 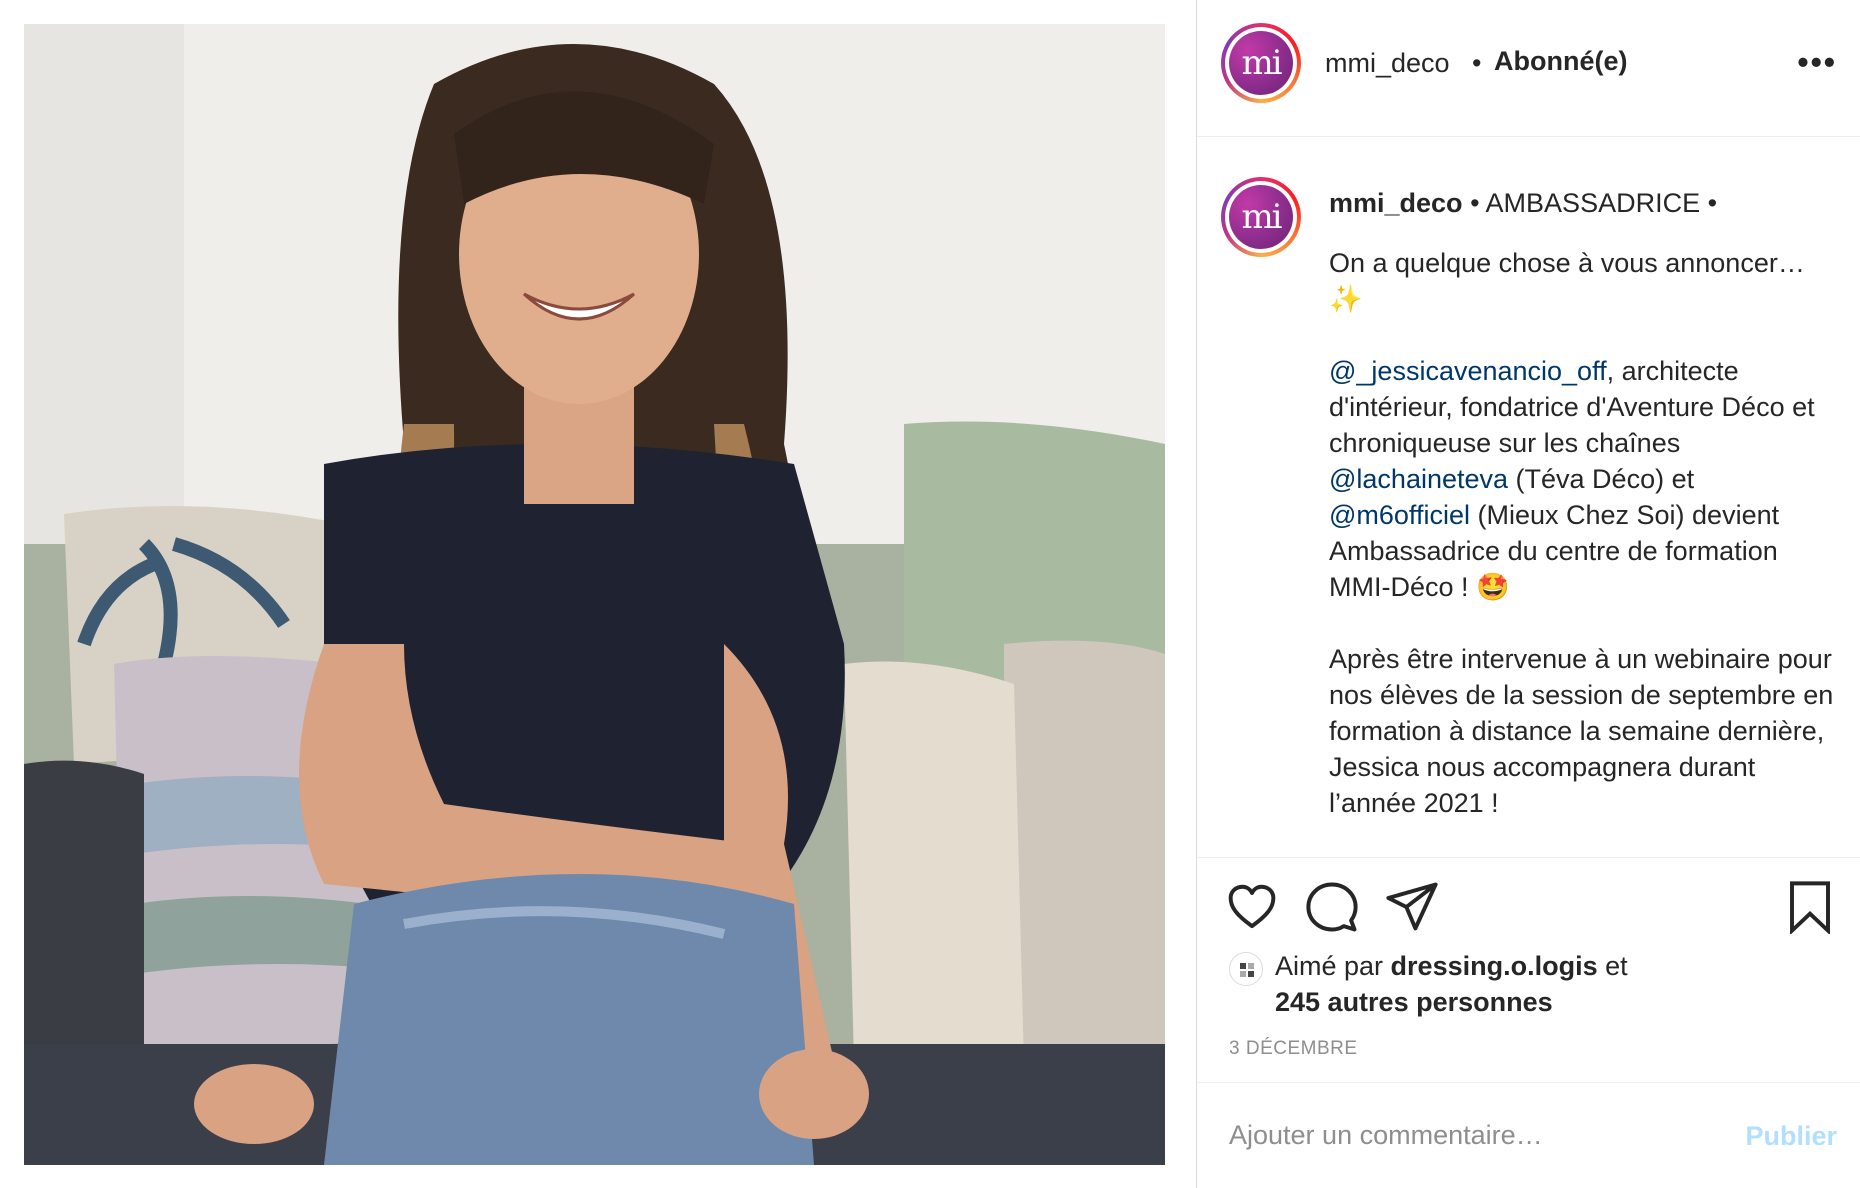 I want to click on likes-prefix: Aimé par, so click(x=1333, y=966).